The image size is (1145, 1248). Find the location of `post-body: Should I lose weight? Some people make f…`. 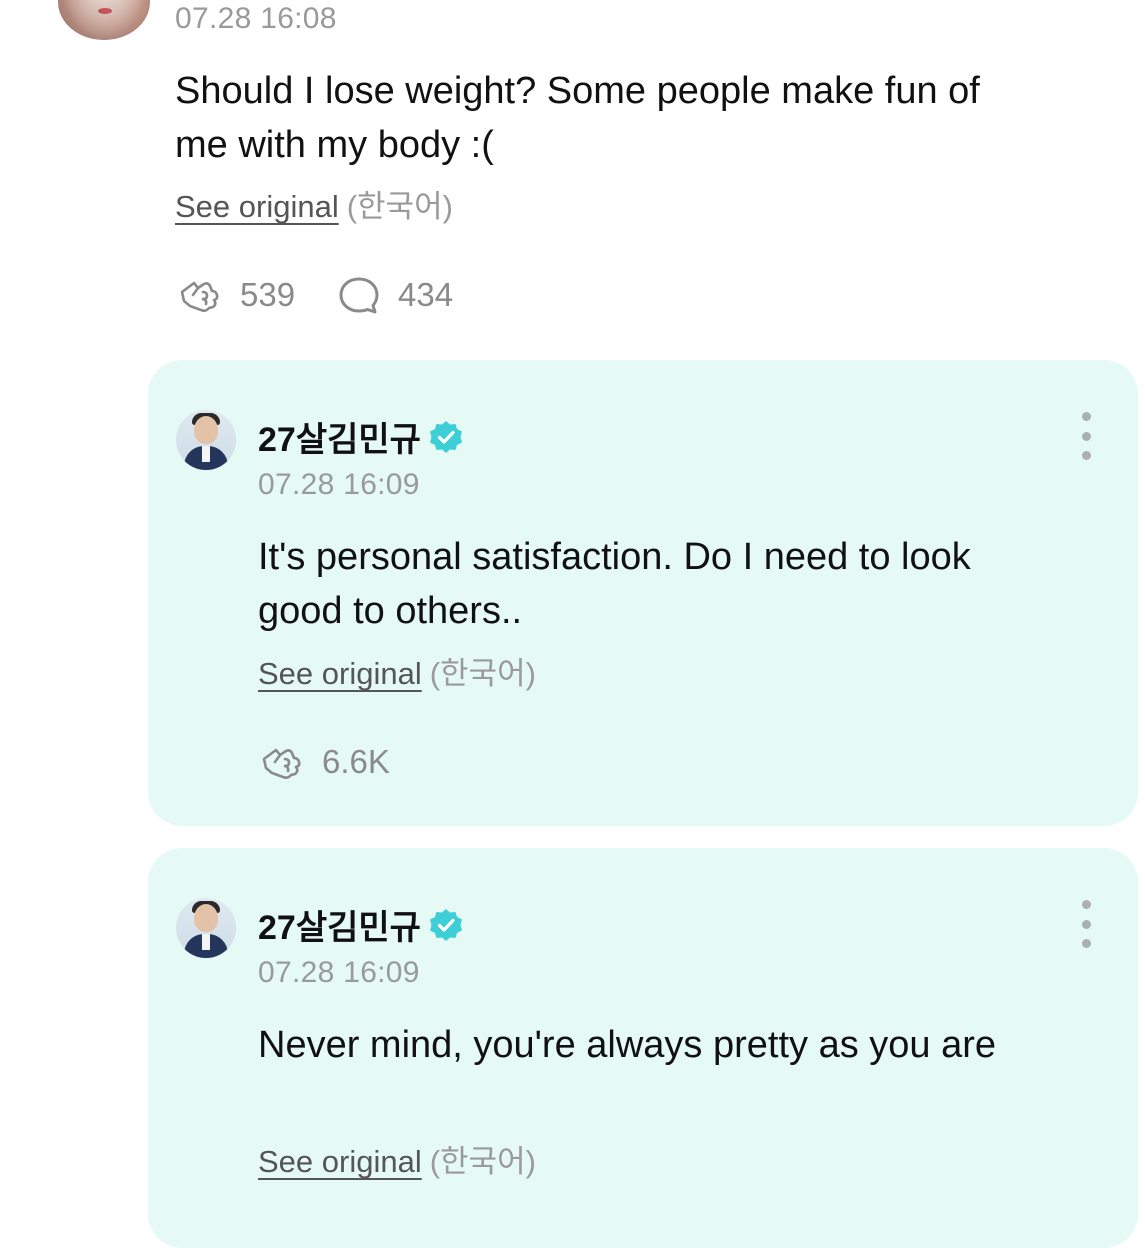

post-body: Should I lose weight? Some people make f… is located at coordinates (577, 118).